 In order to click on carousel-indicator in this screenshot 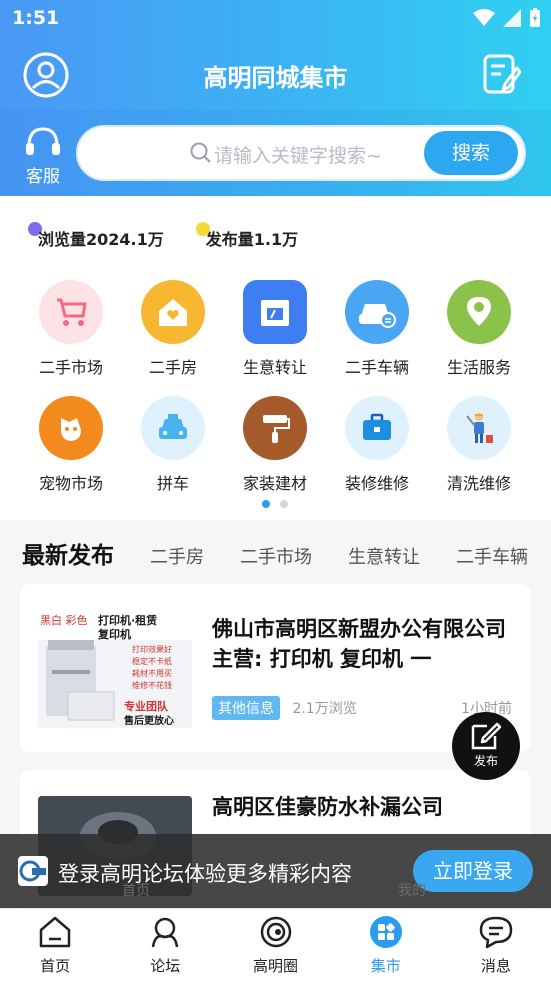, I will do `click(275, 504)`.